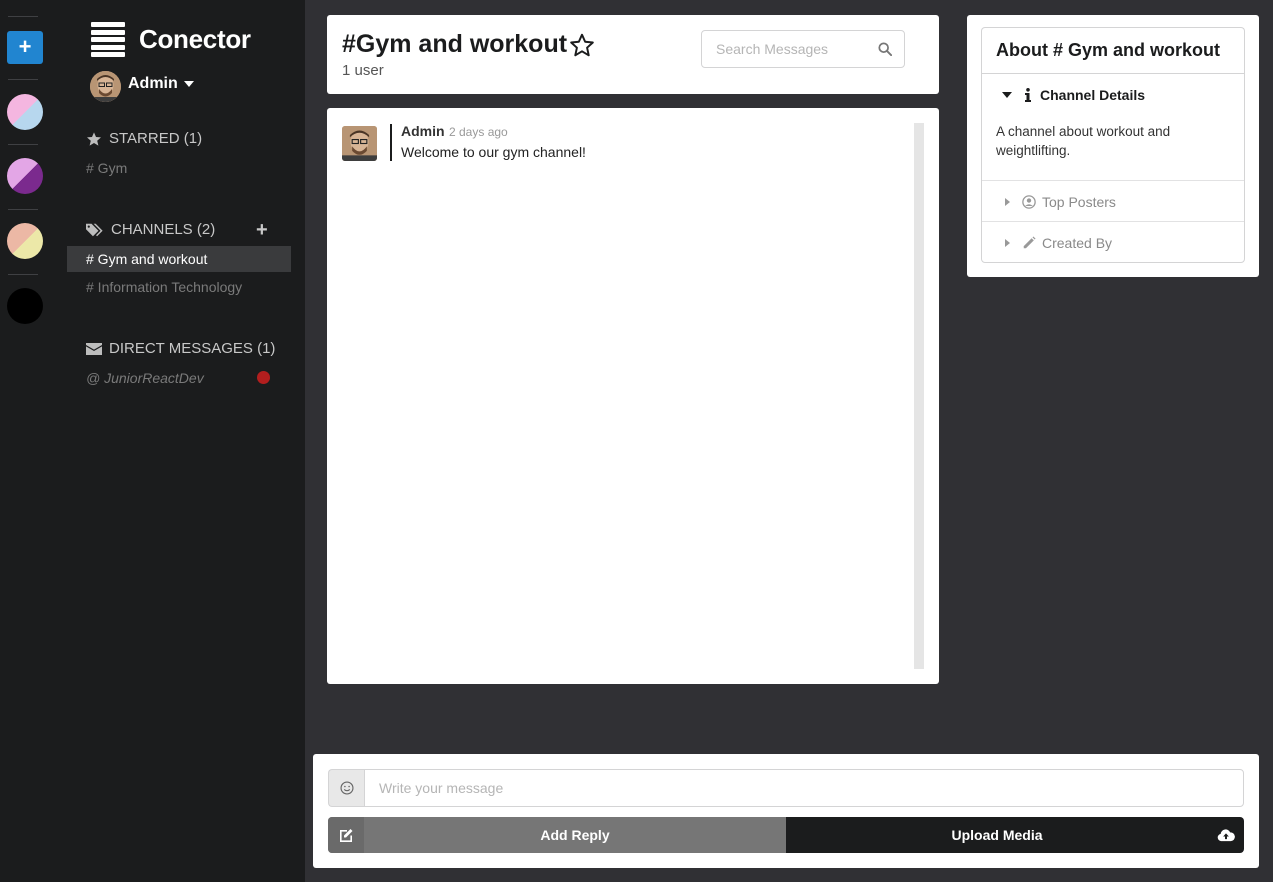 This screenshot has height=882, width=1273. I want to click on pencil-icon, so click(1029, 242).